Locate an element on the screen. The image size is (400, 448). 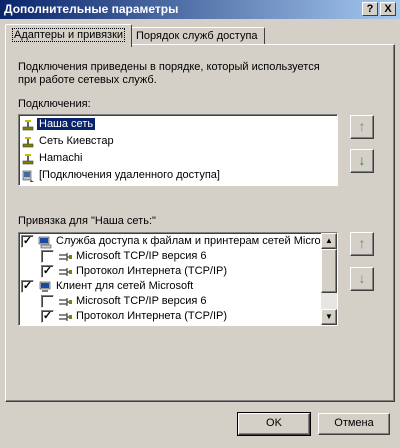
title-bar: Дополнительные параметры ? X is located at coordinates (200, 9).